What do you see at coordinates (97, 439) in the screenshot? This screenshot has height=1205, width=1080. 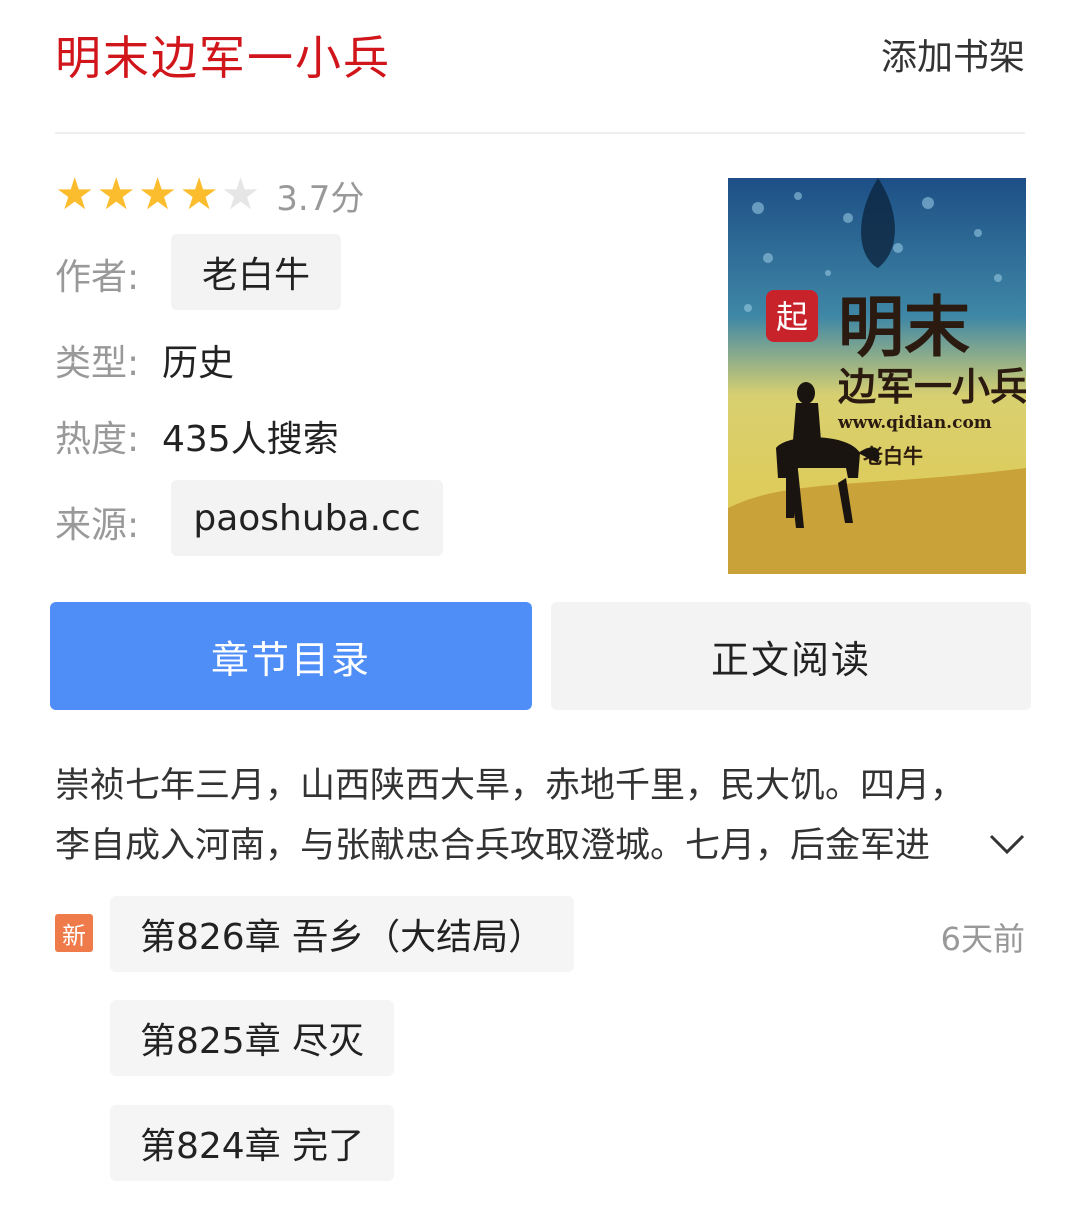 I see `heat-label: 热度:` at bounding box center [97, 439].